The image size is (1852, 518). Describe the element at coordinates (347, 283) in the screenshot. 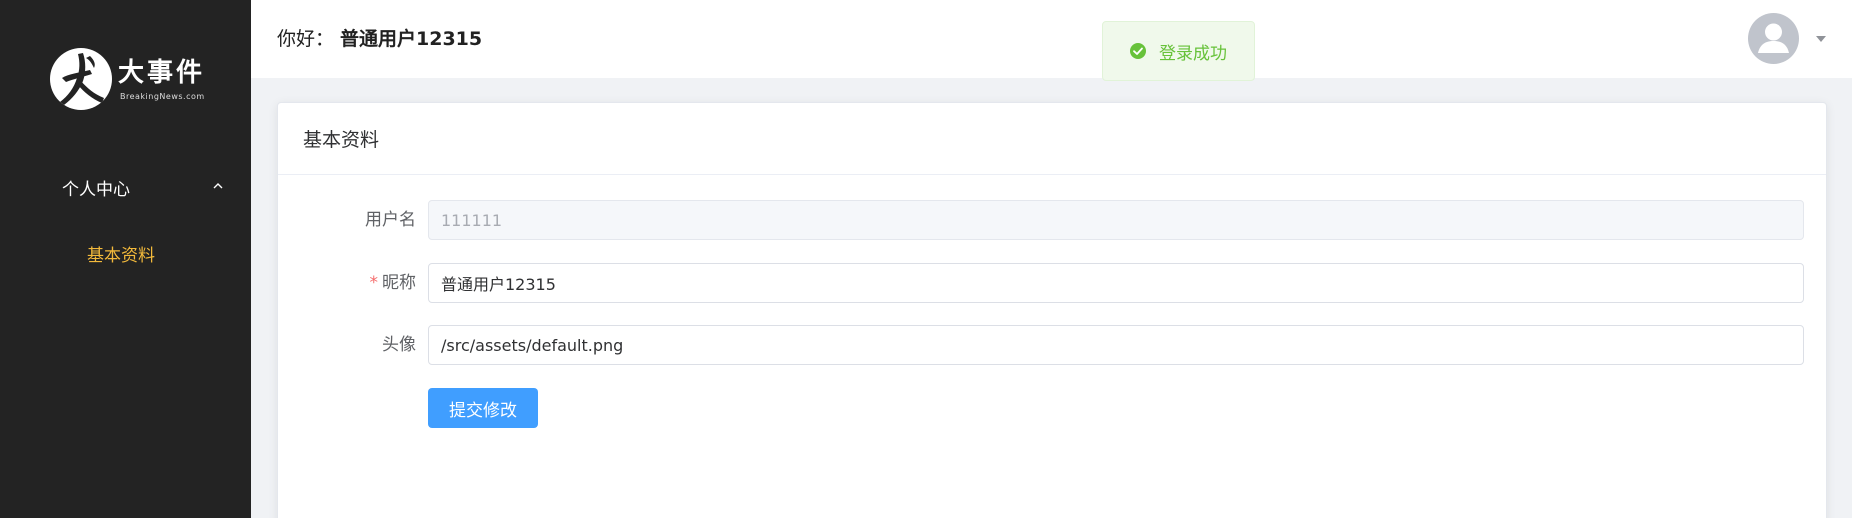

I see `nickname-label: * 昵称` at that location.